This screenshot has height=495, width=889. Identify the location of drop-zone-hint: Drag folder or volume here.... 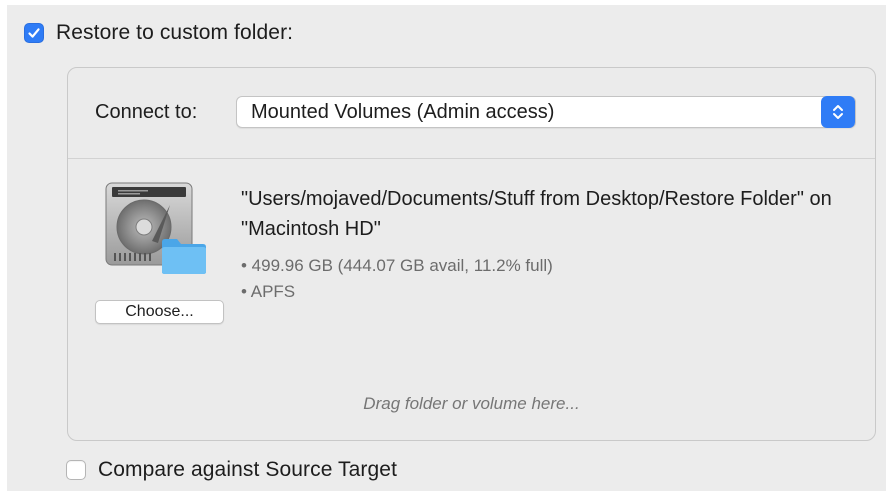
(471, 404).